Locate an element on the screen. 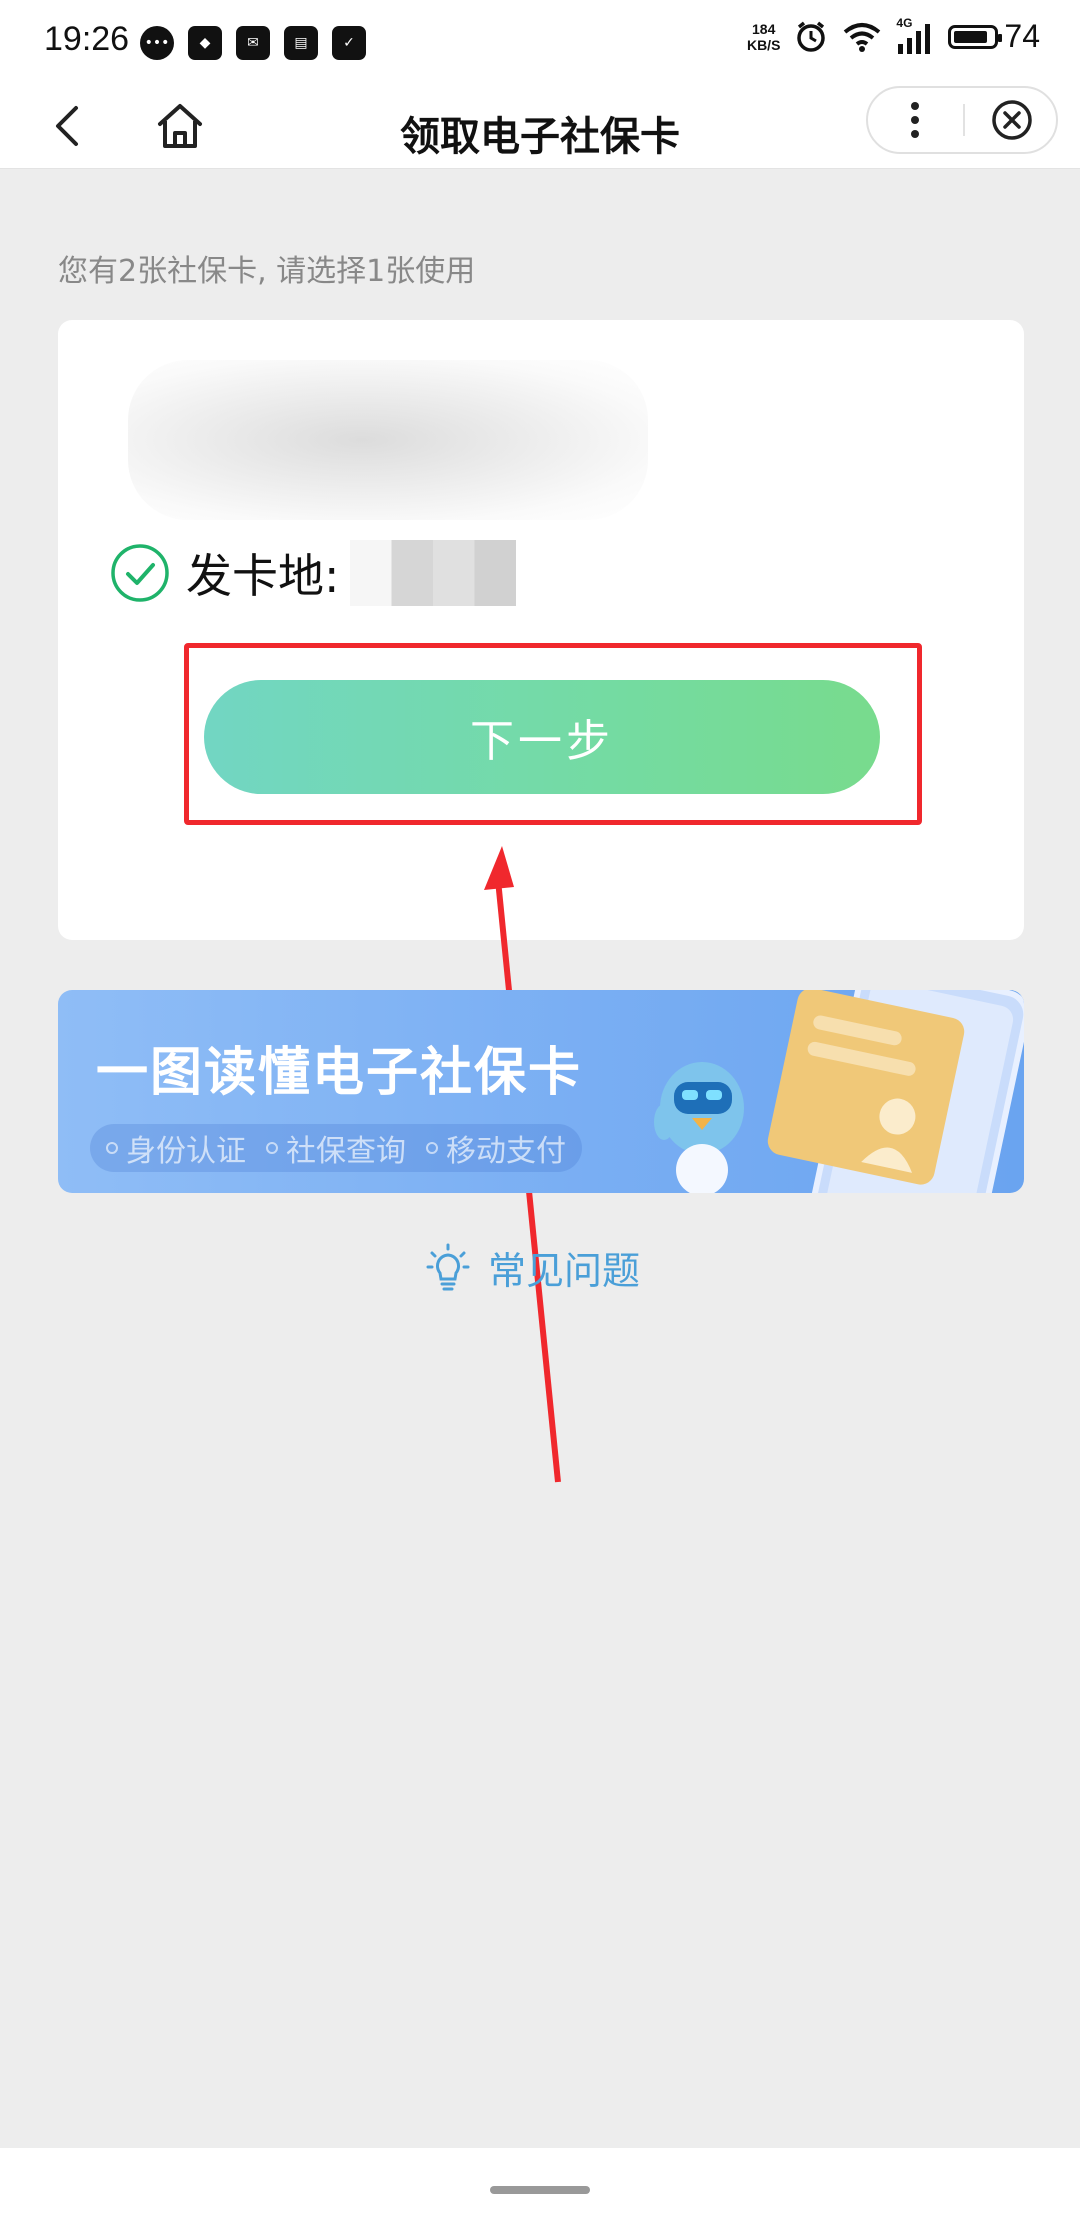  close-circle-icon is located at coordinates (1012, 120).